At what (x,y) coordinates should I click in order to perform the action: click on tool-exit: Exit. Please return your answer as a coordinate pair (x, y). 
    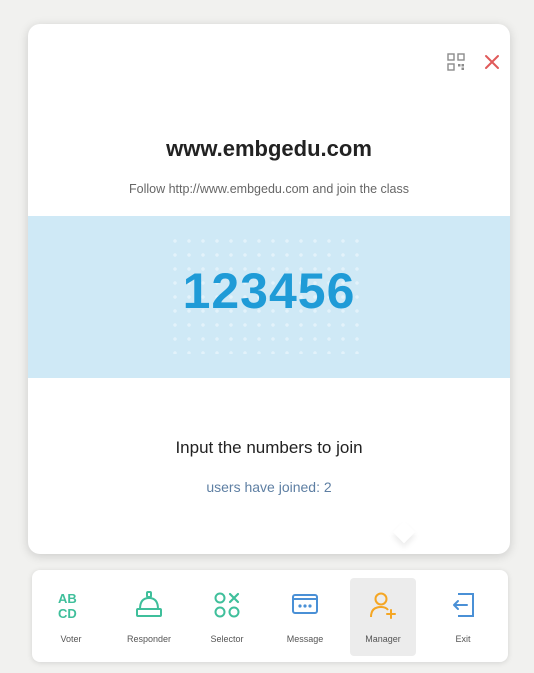
    Looking at the image, I should click on (463, 617).